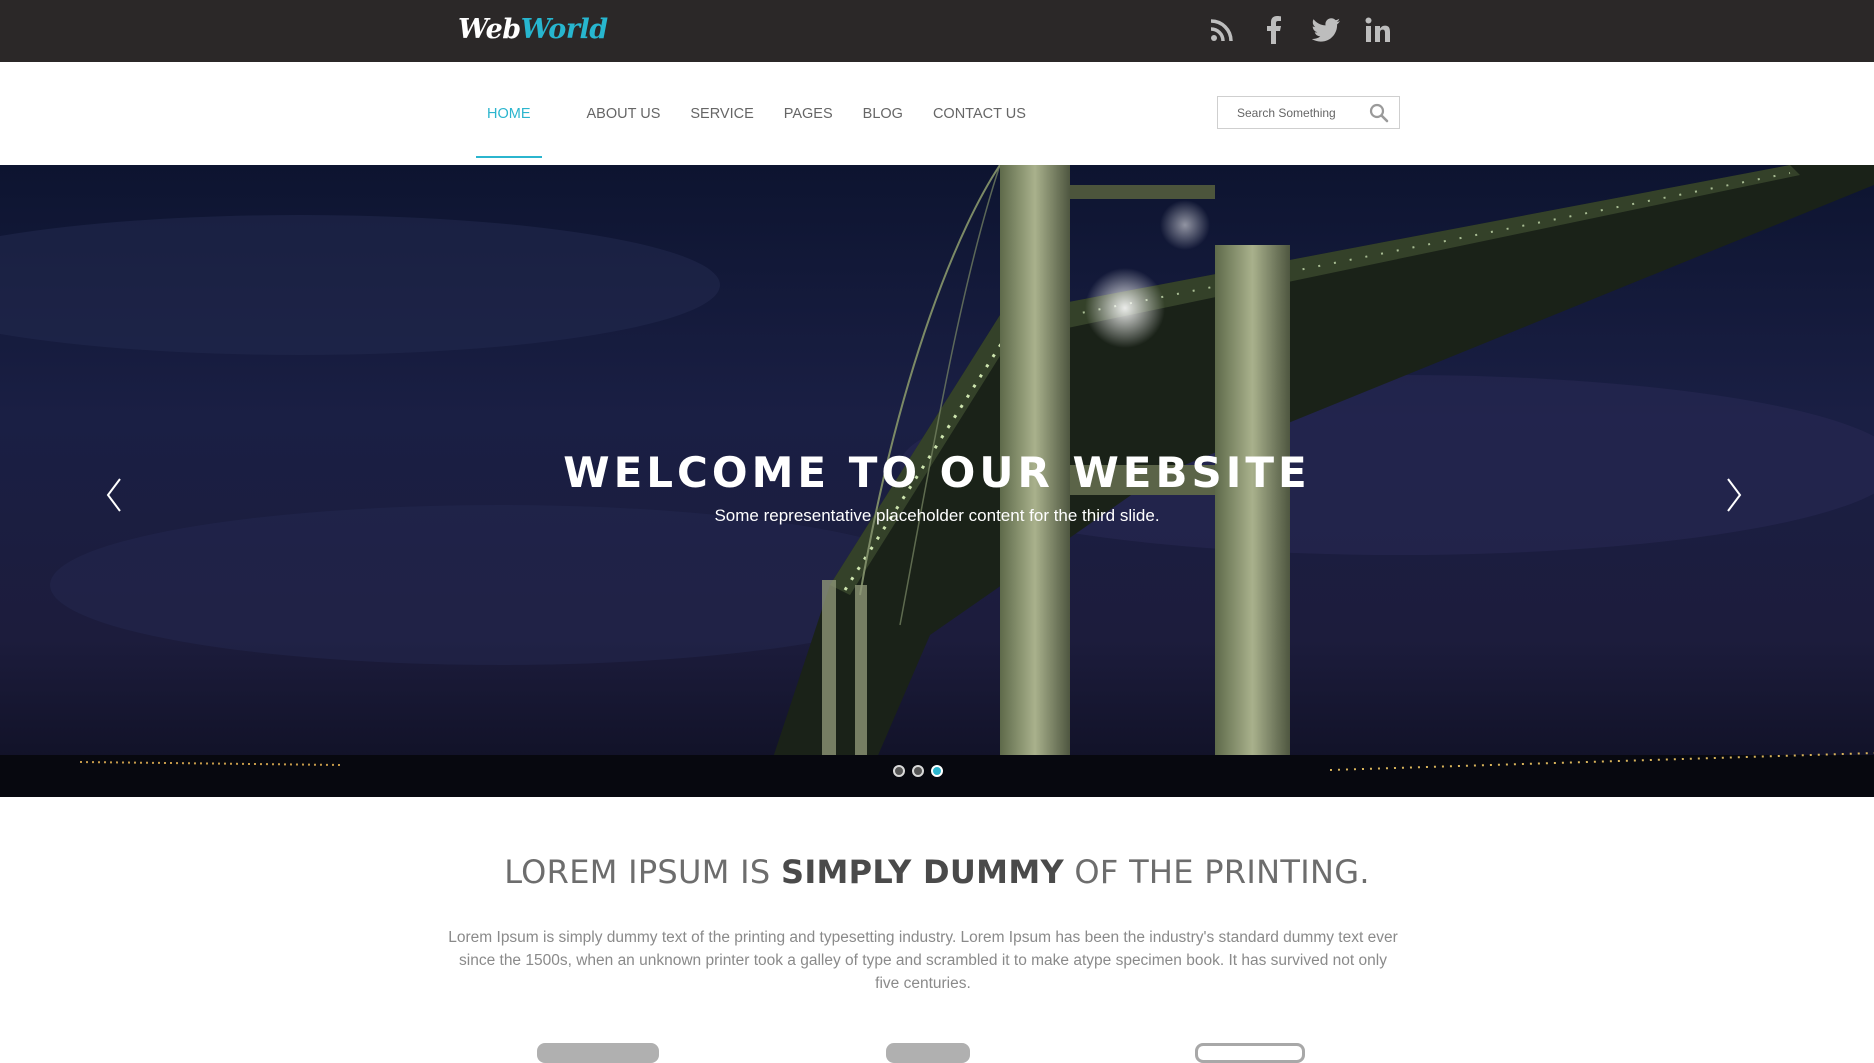 The image size is (1874, 1063). What do you see at coordinates (1250, 1053) in the screenshot?
I see `feature-card-3-top` at bounding box center [1250, 1053].